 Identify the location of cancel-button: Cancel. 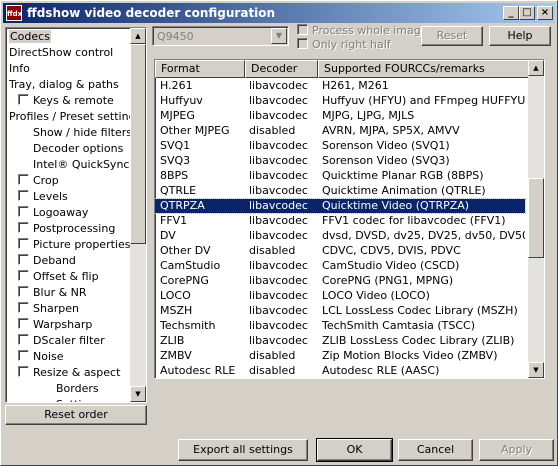
(435, 450).